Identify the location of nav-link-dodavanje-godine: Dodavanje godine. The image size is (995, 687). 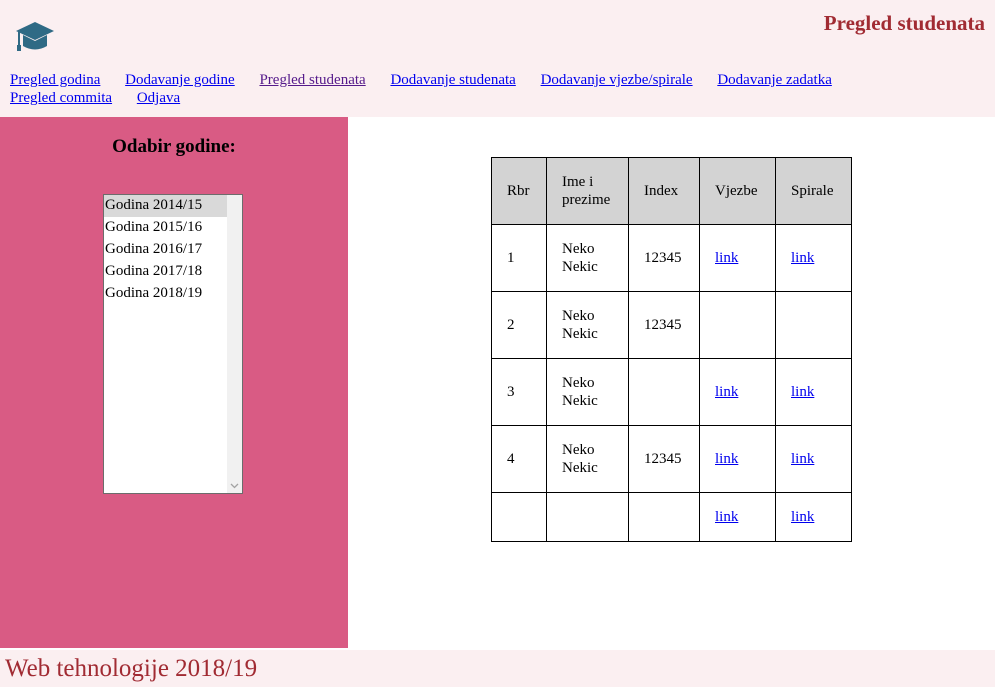
(180, 80).